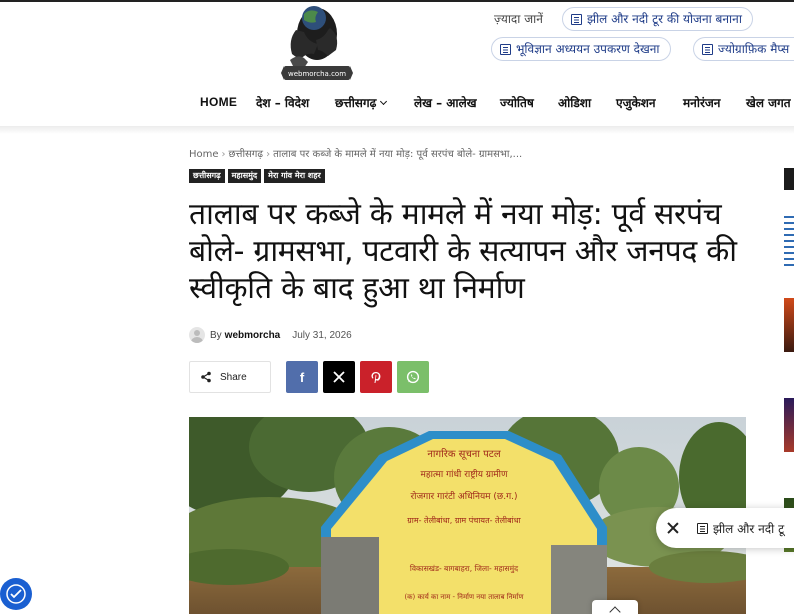  I want to click on nav-item-lekh-aalekh: लेख – आलेख, so click(445, 102).